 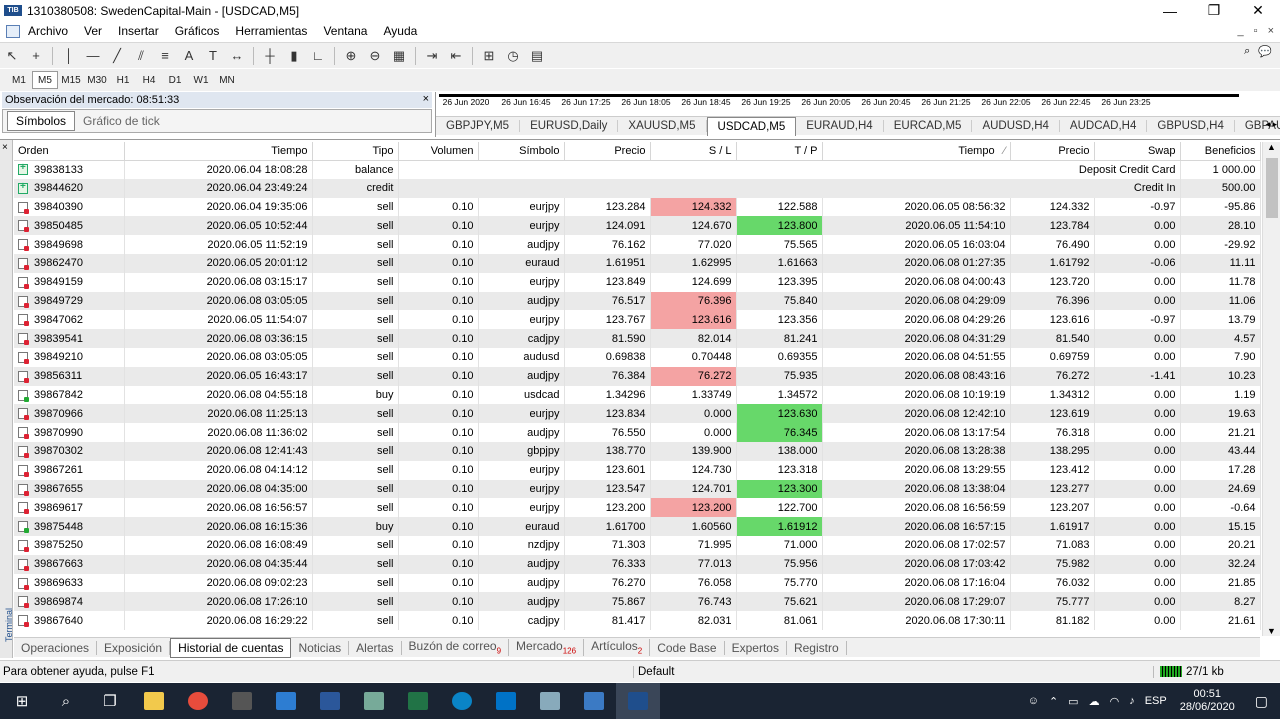 I want to click on horizontal-line-icon: —, so click(x=93, y=56).